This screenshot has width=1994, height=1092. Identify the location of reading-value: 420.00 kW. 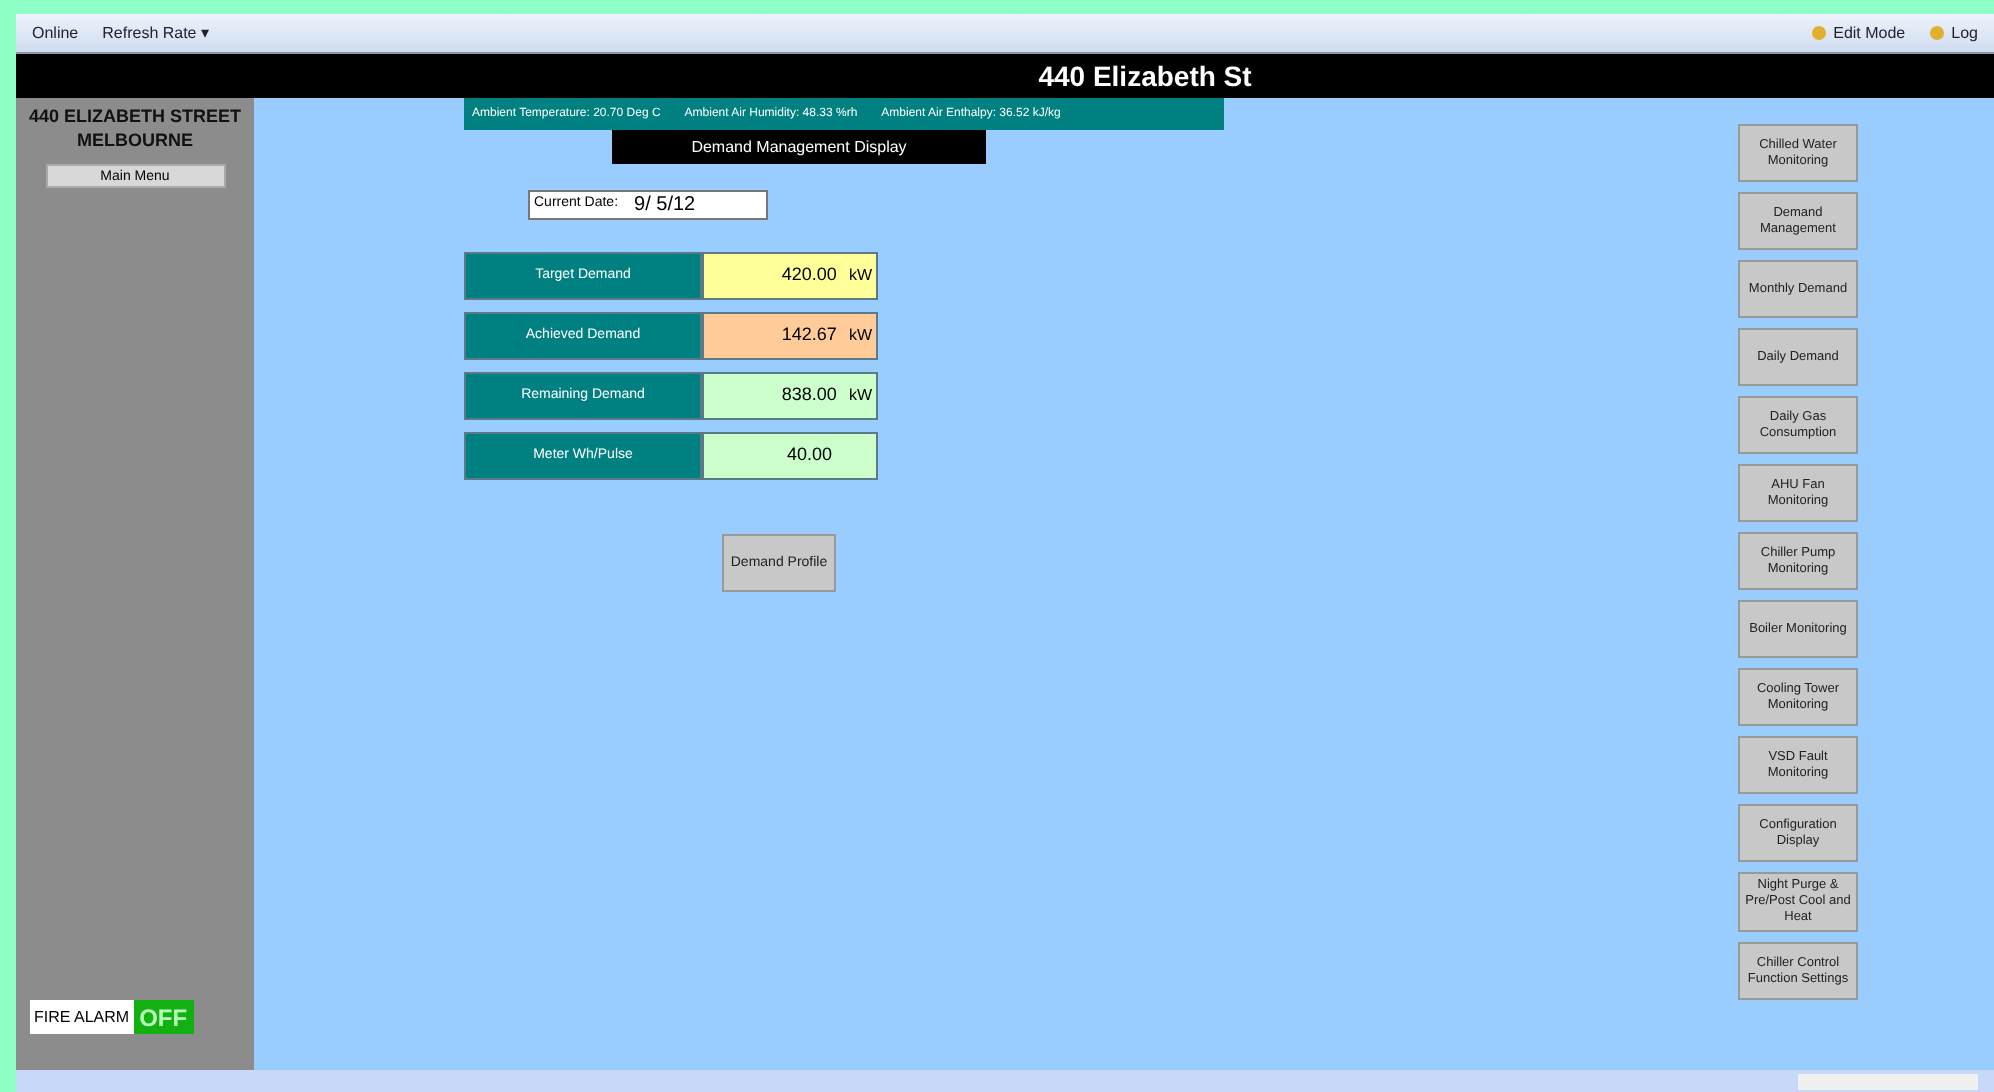
(790, 276).